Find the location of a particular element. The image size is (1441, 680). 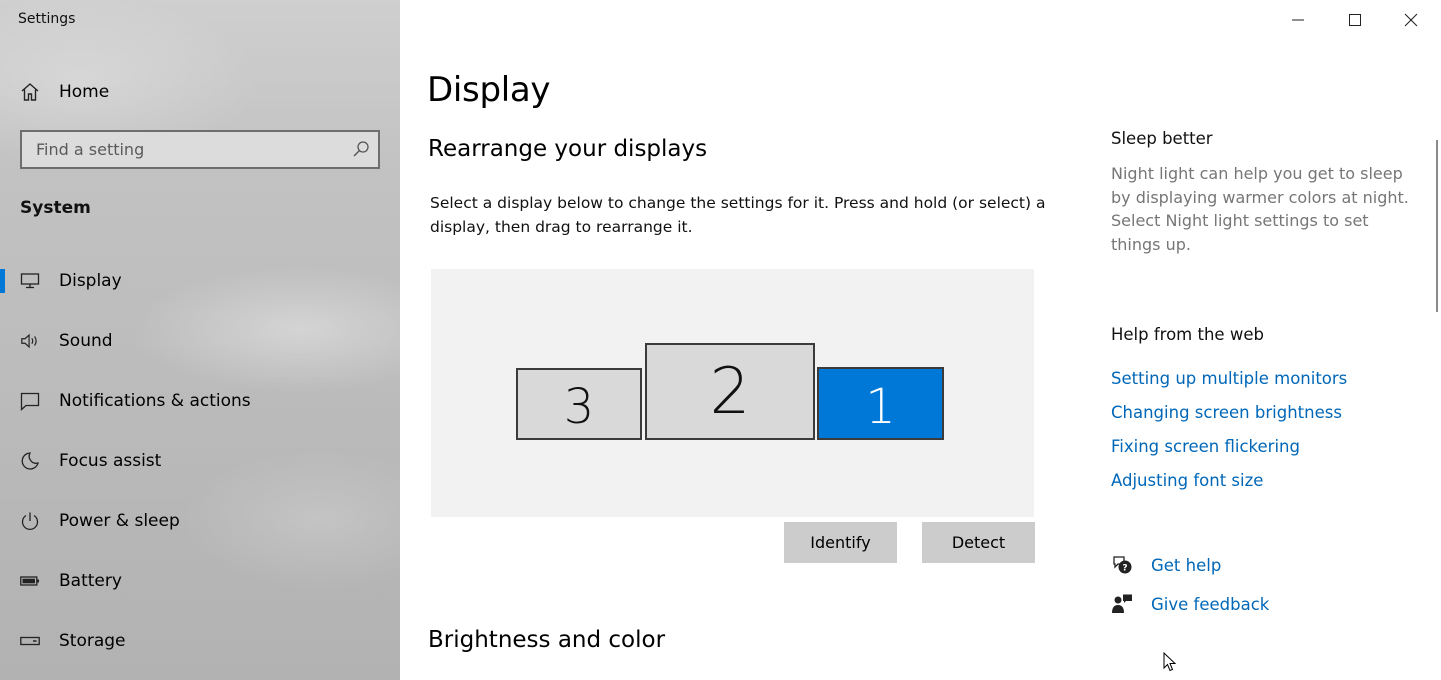

storage-icon is located at coordinates (30, 641).